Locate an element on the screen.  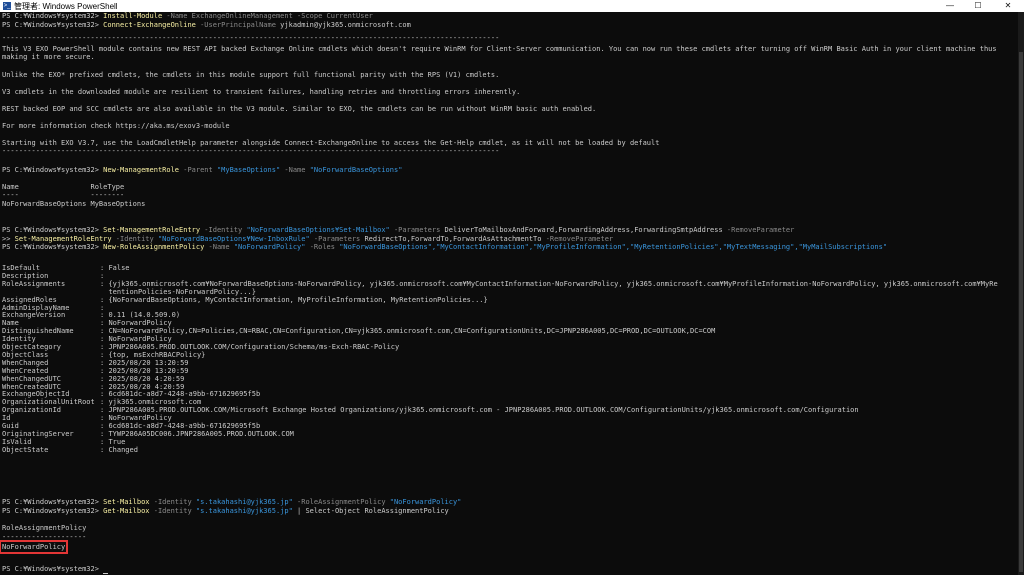
scrollbar-thumb is located at coordinates (1021, 312).